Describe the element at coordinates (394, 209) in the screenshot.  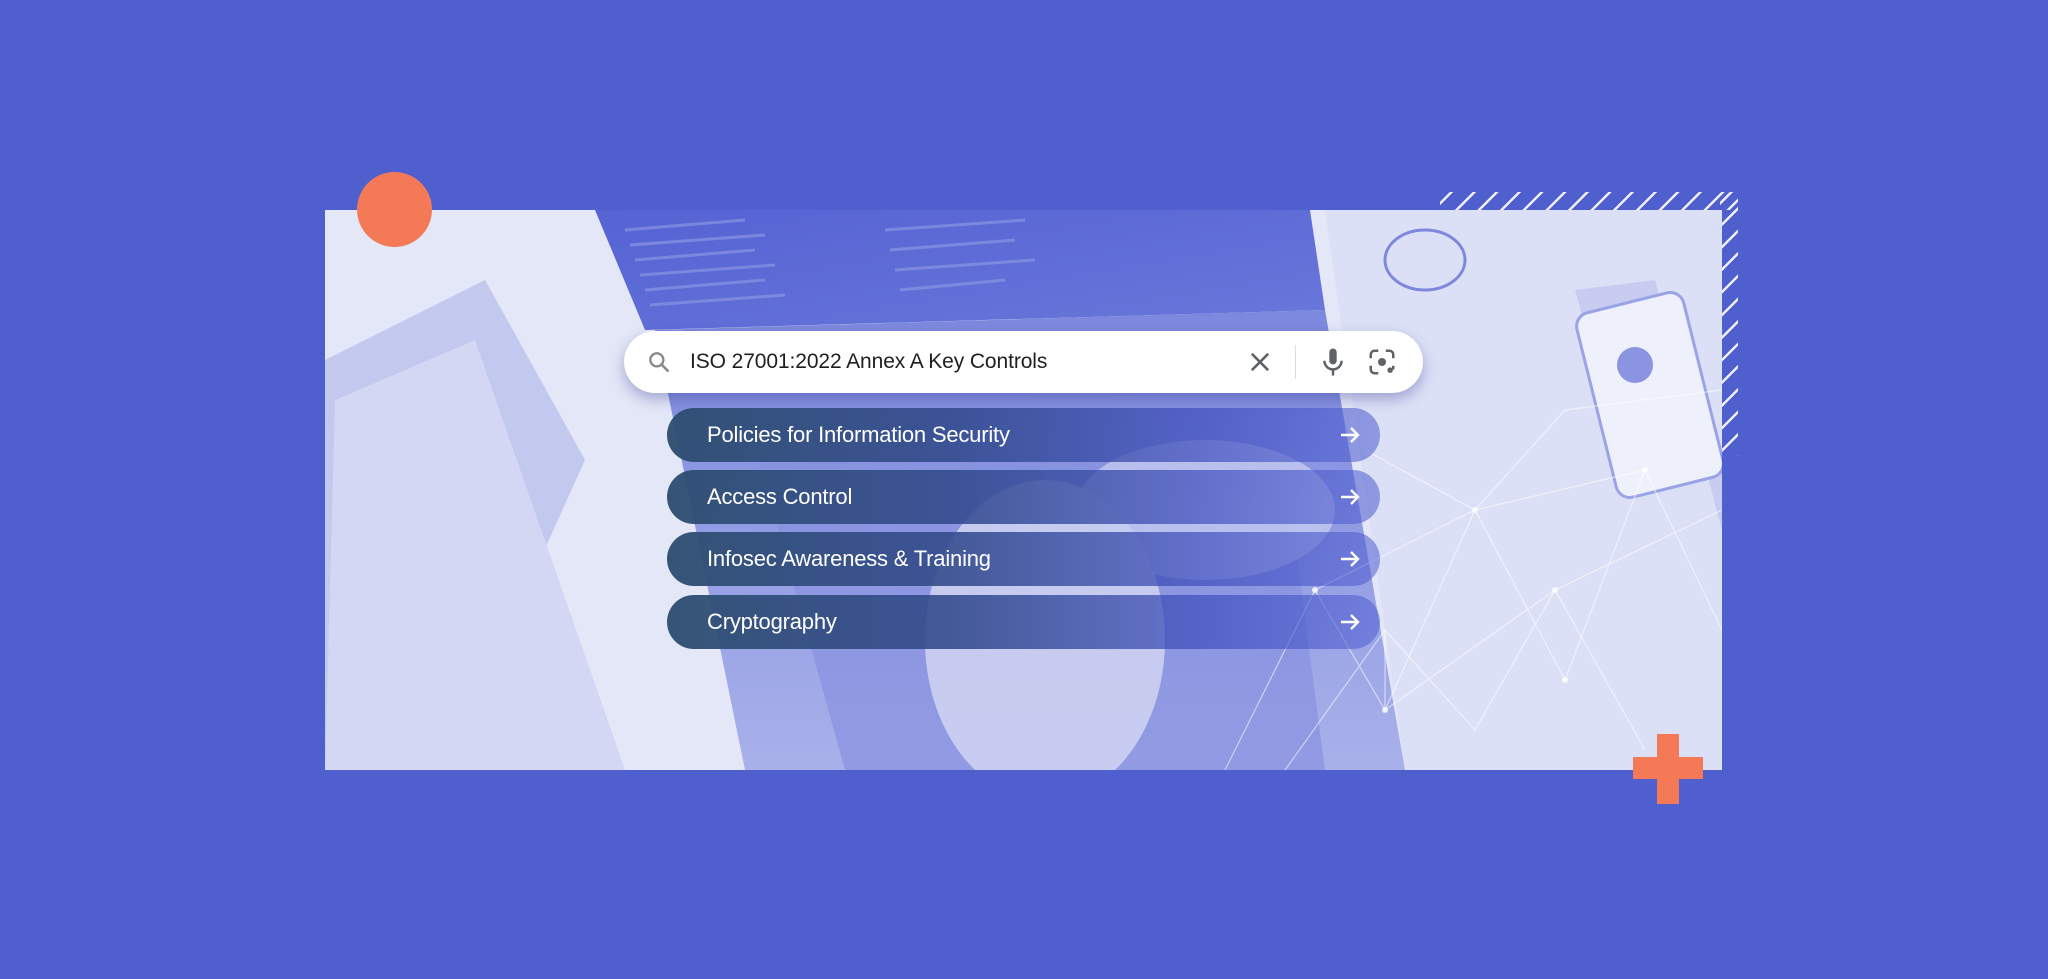
I see `orange-circle-decoration` at that location.